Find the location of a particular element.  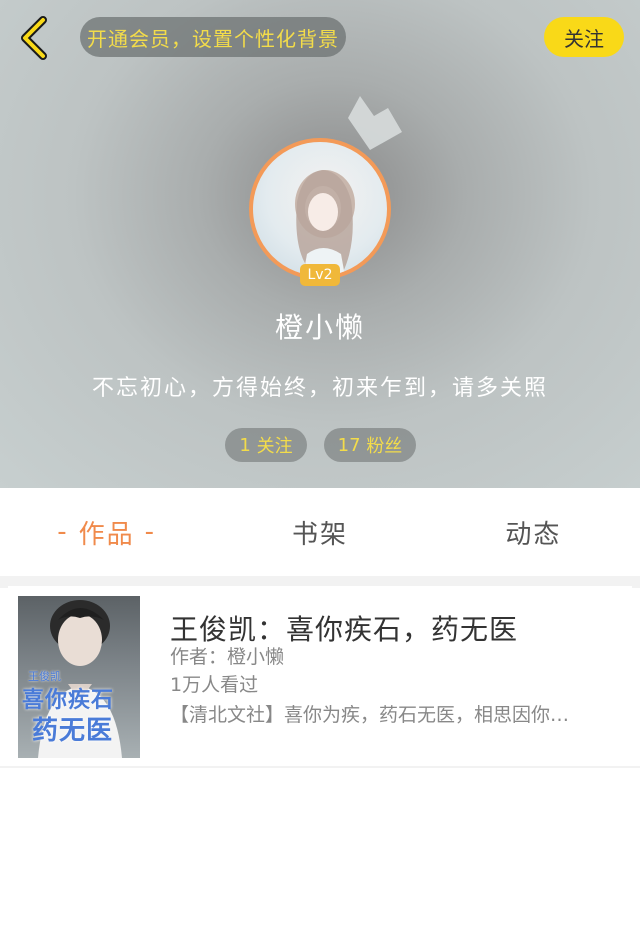

avatar is located at coordinates (320, 209).